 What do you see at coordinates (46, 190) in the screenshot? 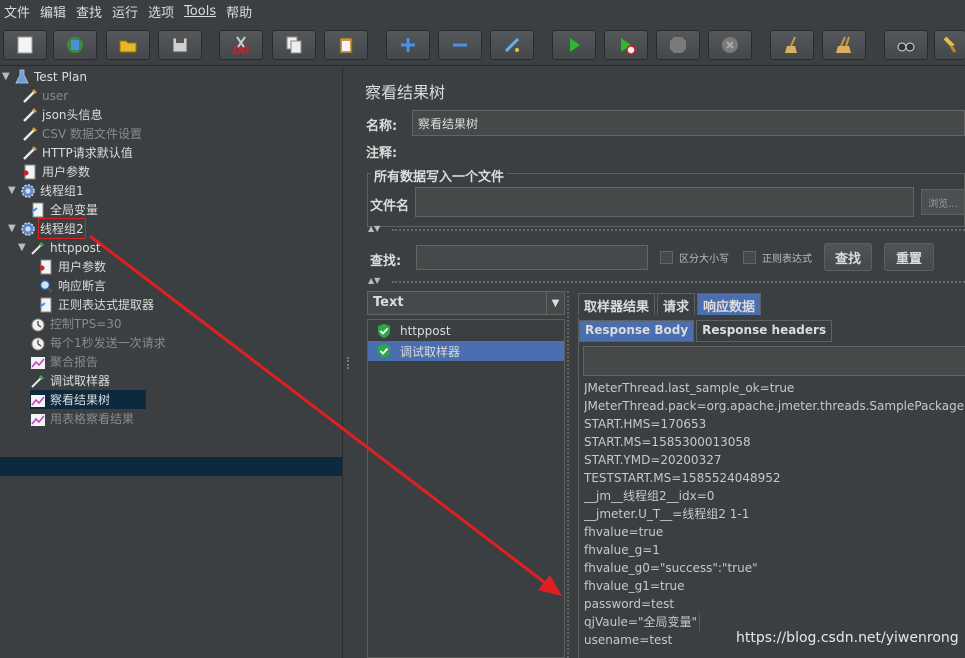
I see `tree-item-thread-group-1: ▼ 线程组1` at bounding box center [46, 190].